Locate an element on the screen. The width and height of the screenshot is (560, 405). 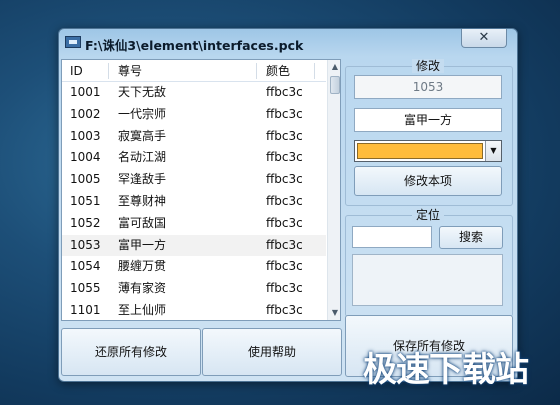
app-icon is located at coordinates (73, 42).